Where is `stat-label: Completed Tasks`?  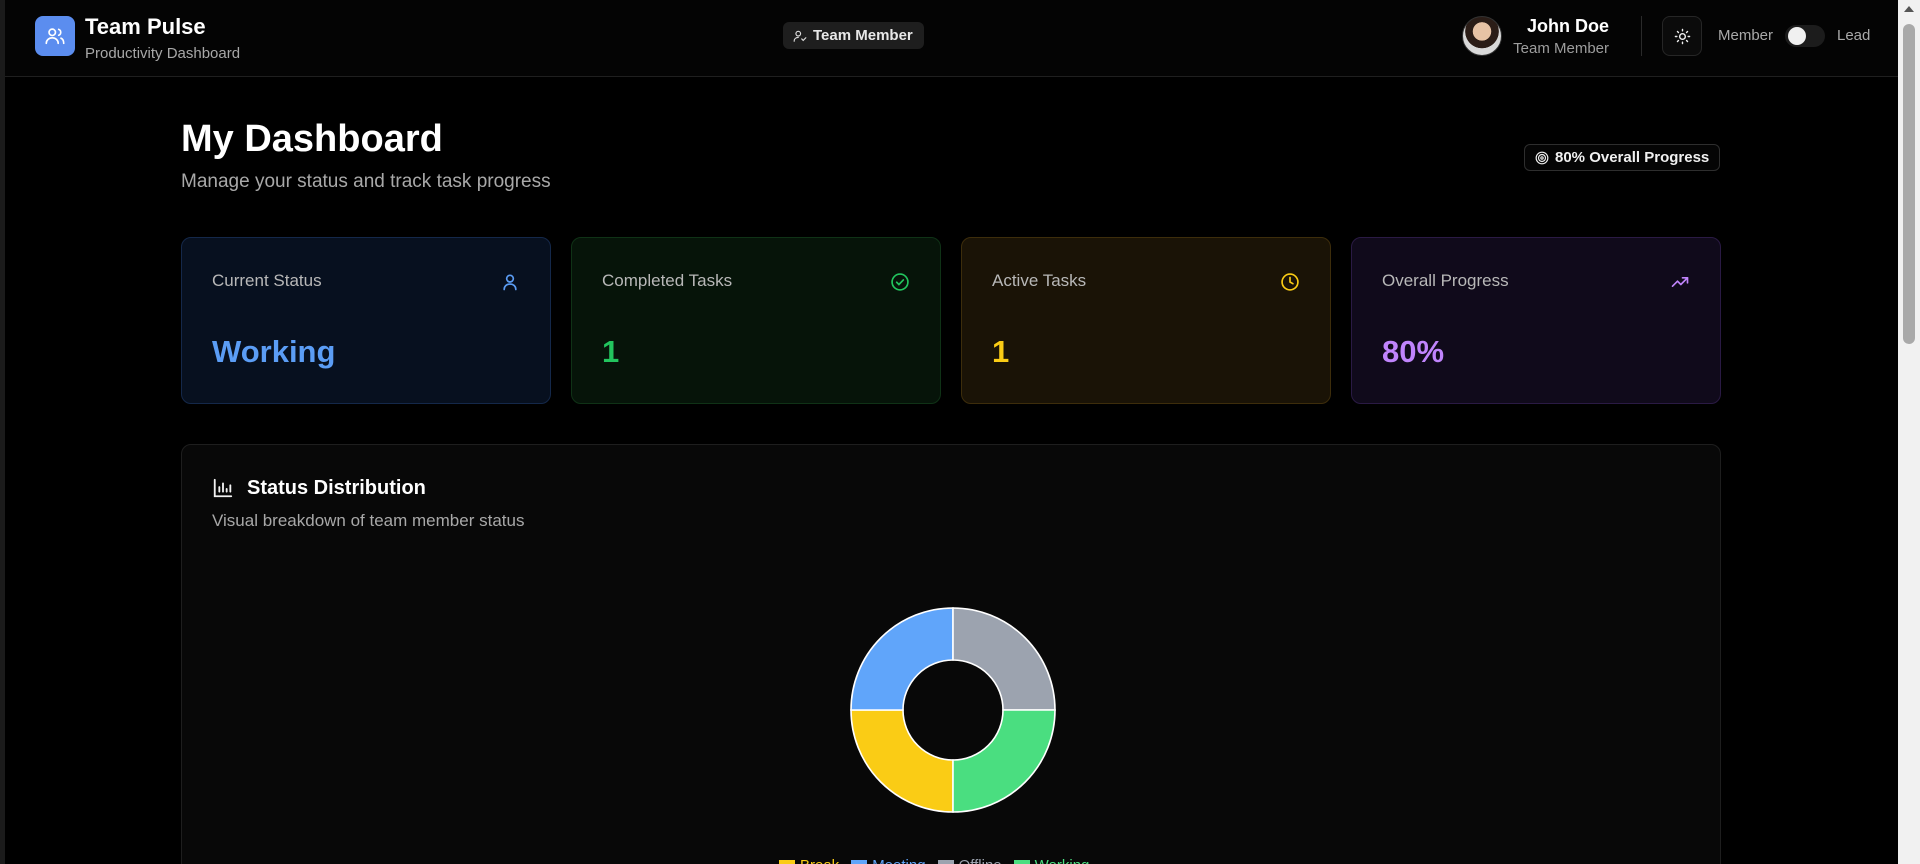
stat-label: Completed Tasks is located at coordinates (667, 280).